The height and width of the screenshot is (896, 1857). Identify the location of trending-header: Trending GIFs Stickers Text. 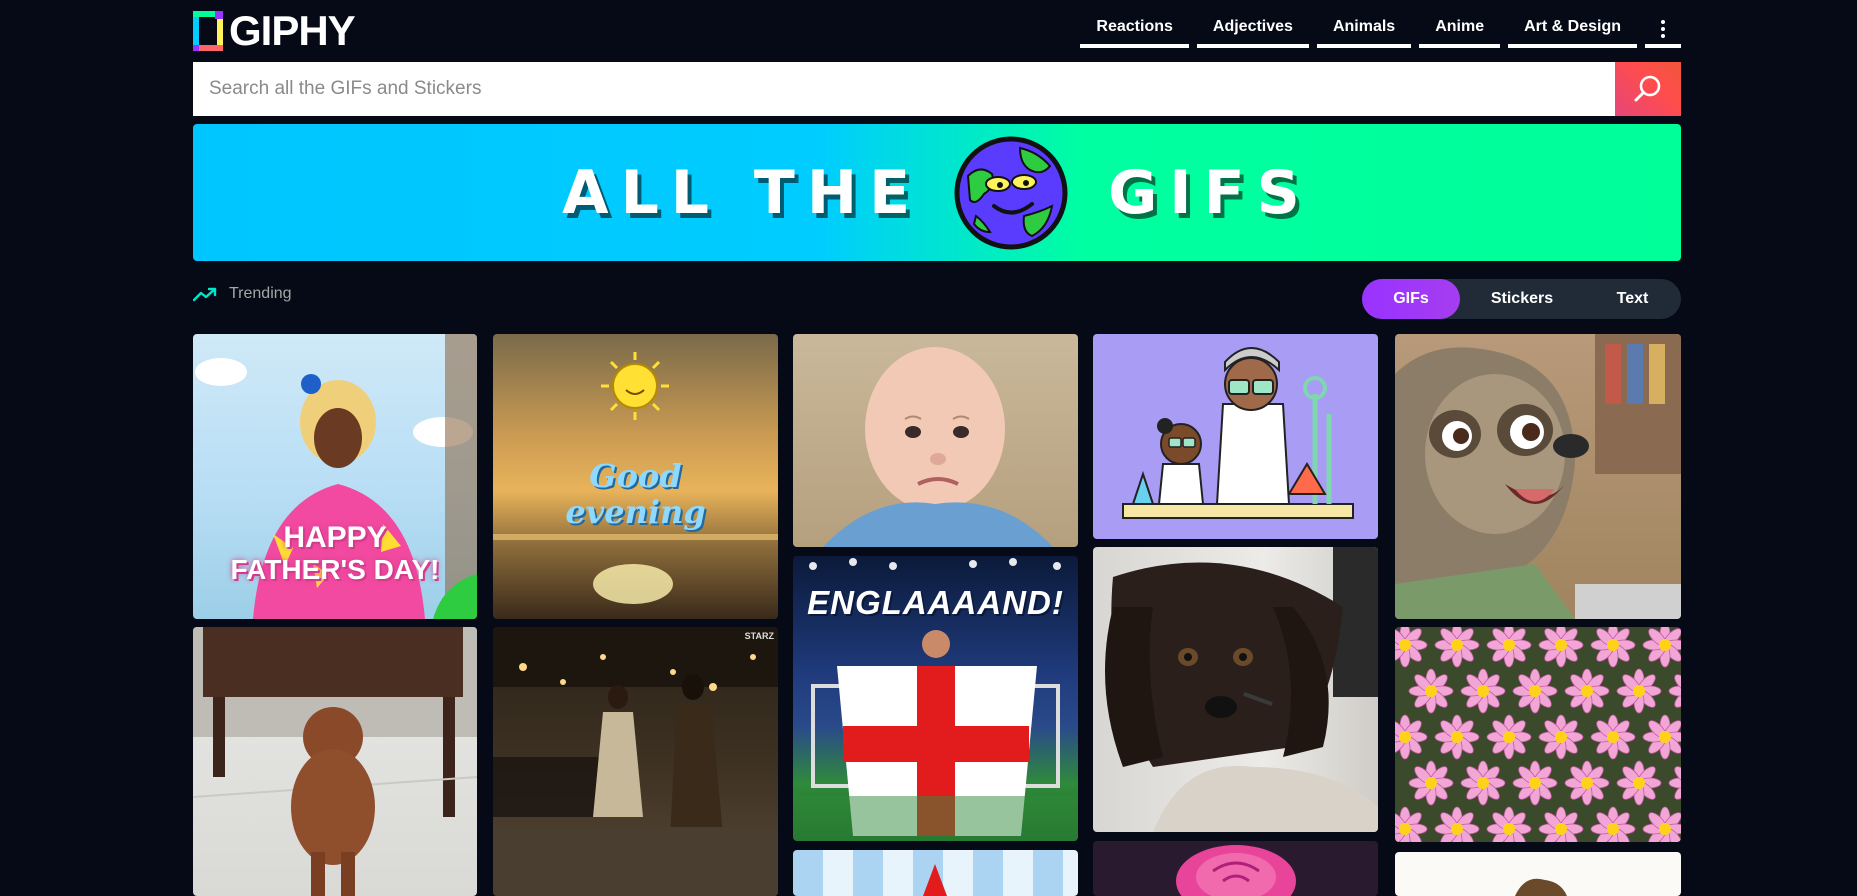
(937, 298).